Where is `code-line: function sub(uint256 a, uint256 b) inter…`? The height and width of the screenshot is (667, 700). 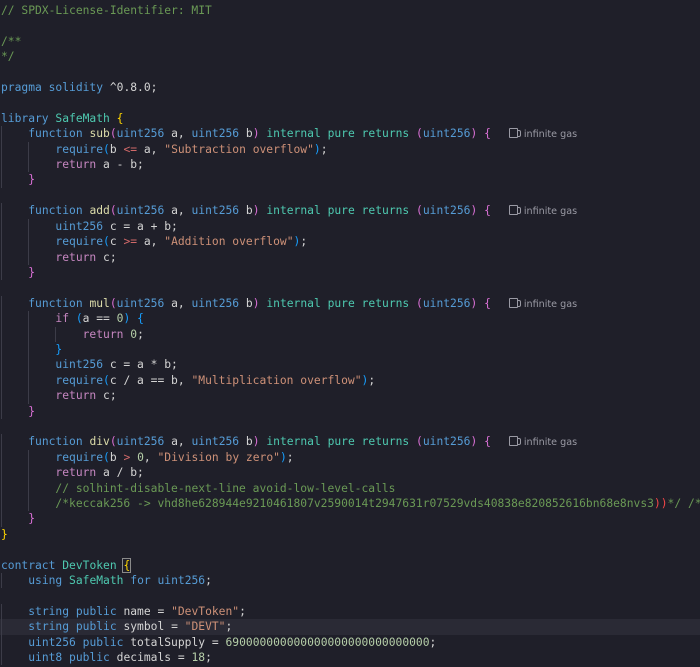 code-line: function sub(uint256 a, uint256 b) inter… is located at coordinates (350, 134).